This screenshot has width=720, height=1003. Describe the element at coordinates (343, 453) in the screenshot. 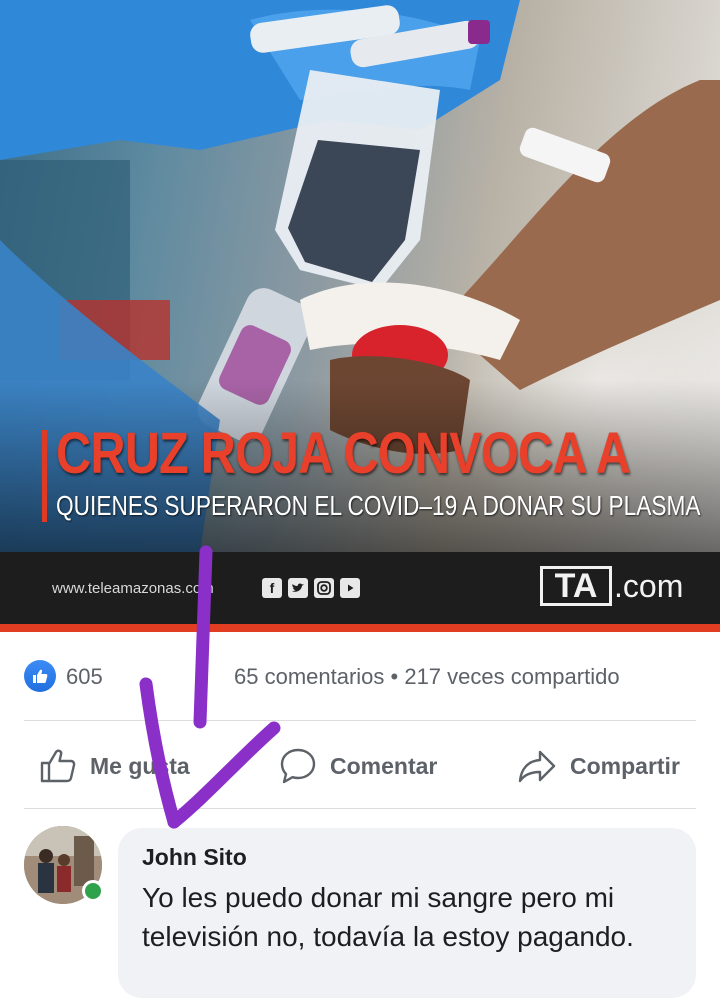

I see `headline-title: CRUZ ROJA CONVOCA A` at that location.